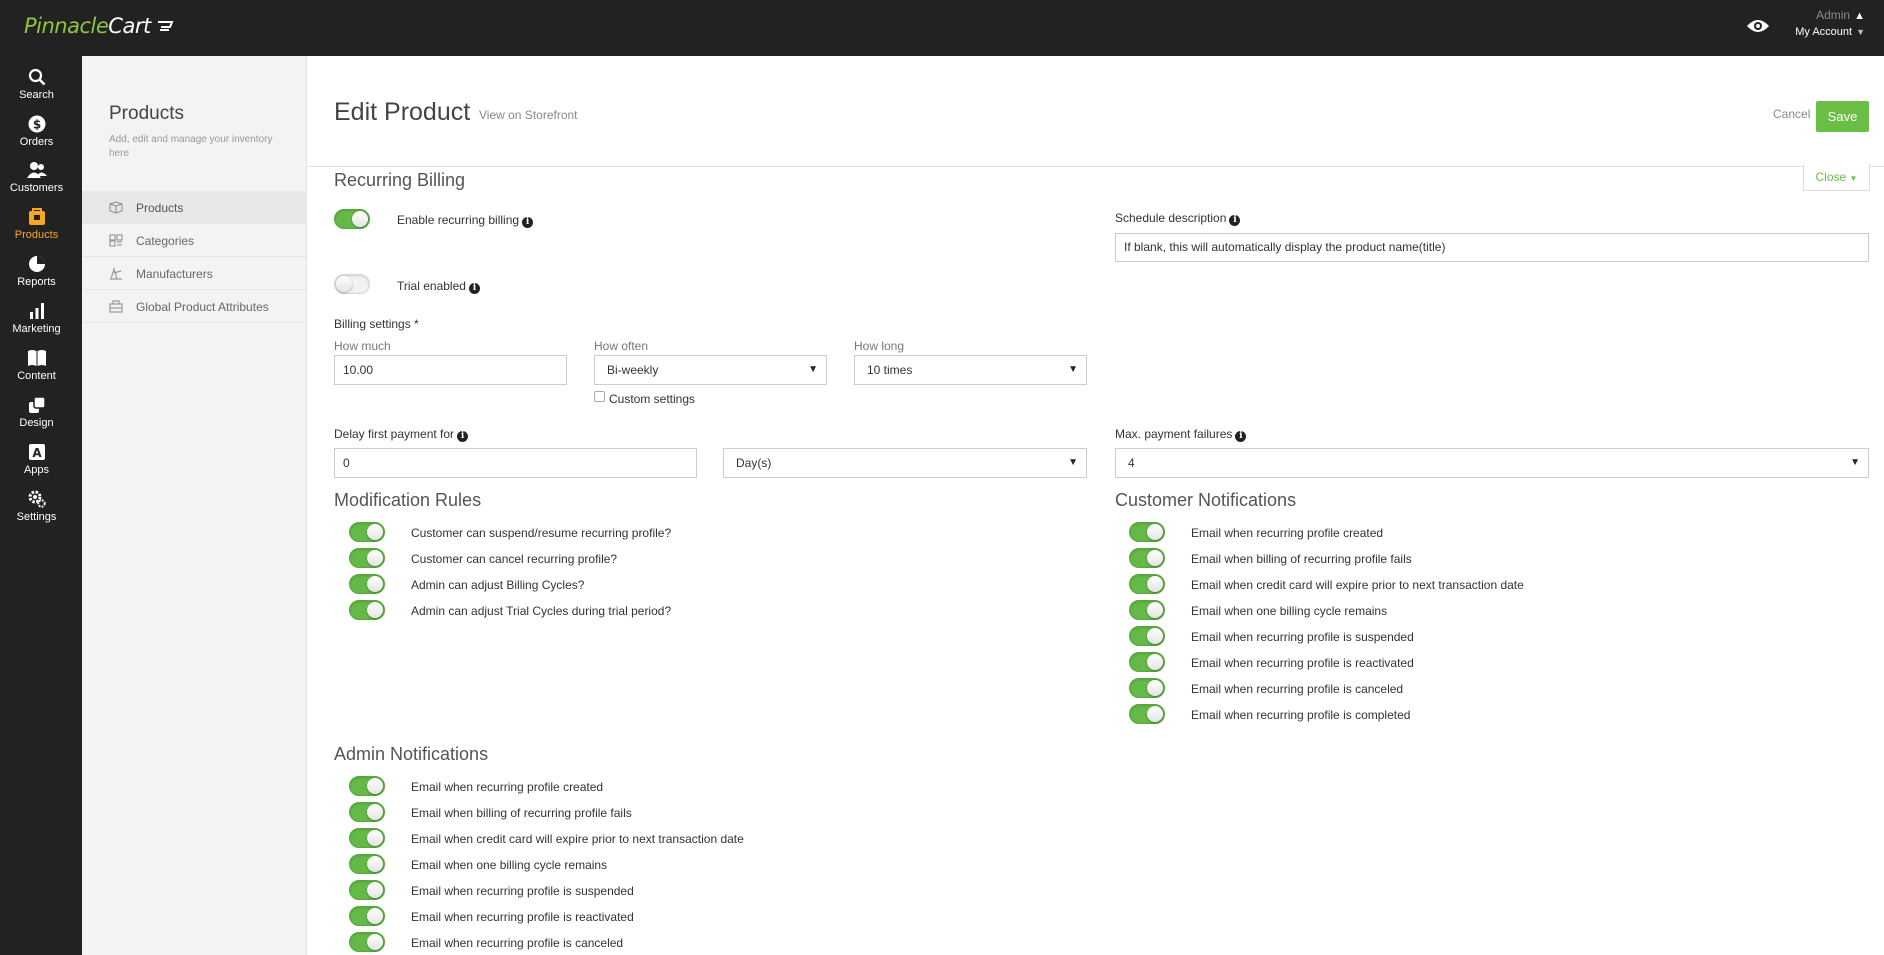  I want to click on close-section-button: Close ▼, so click(1836, 177).